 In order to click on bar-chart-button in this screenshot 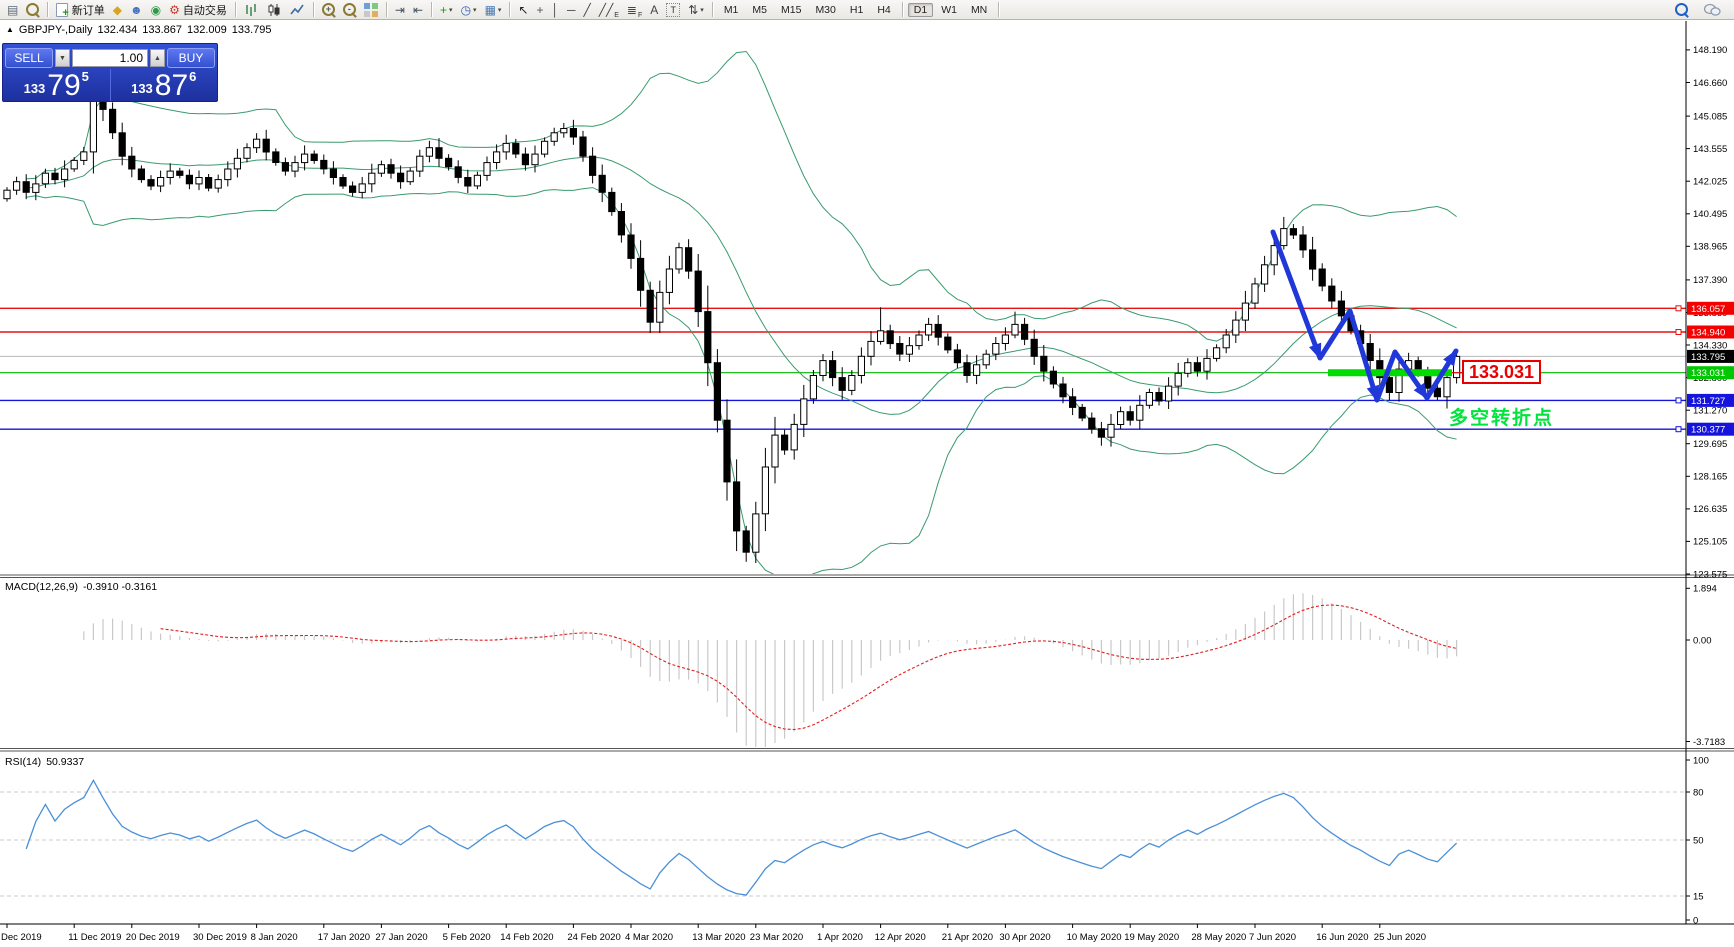, I will do `click(251, 10)`.